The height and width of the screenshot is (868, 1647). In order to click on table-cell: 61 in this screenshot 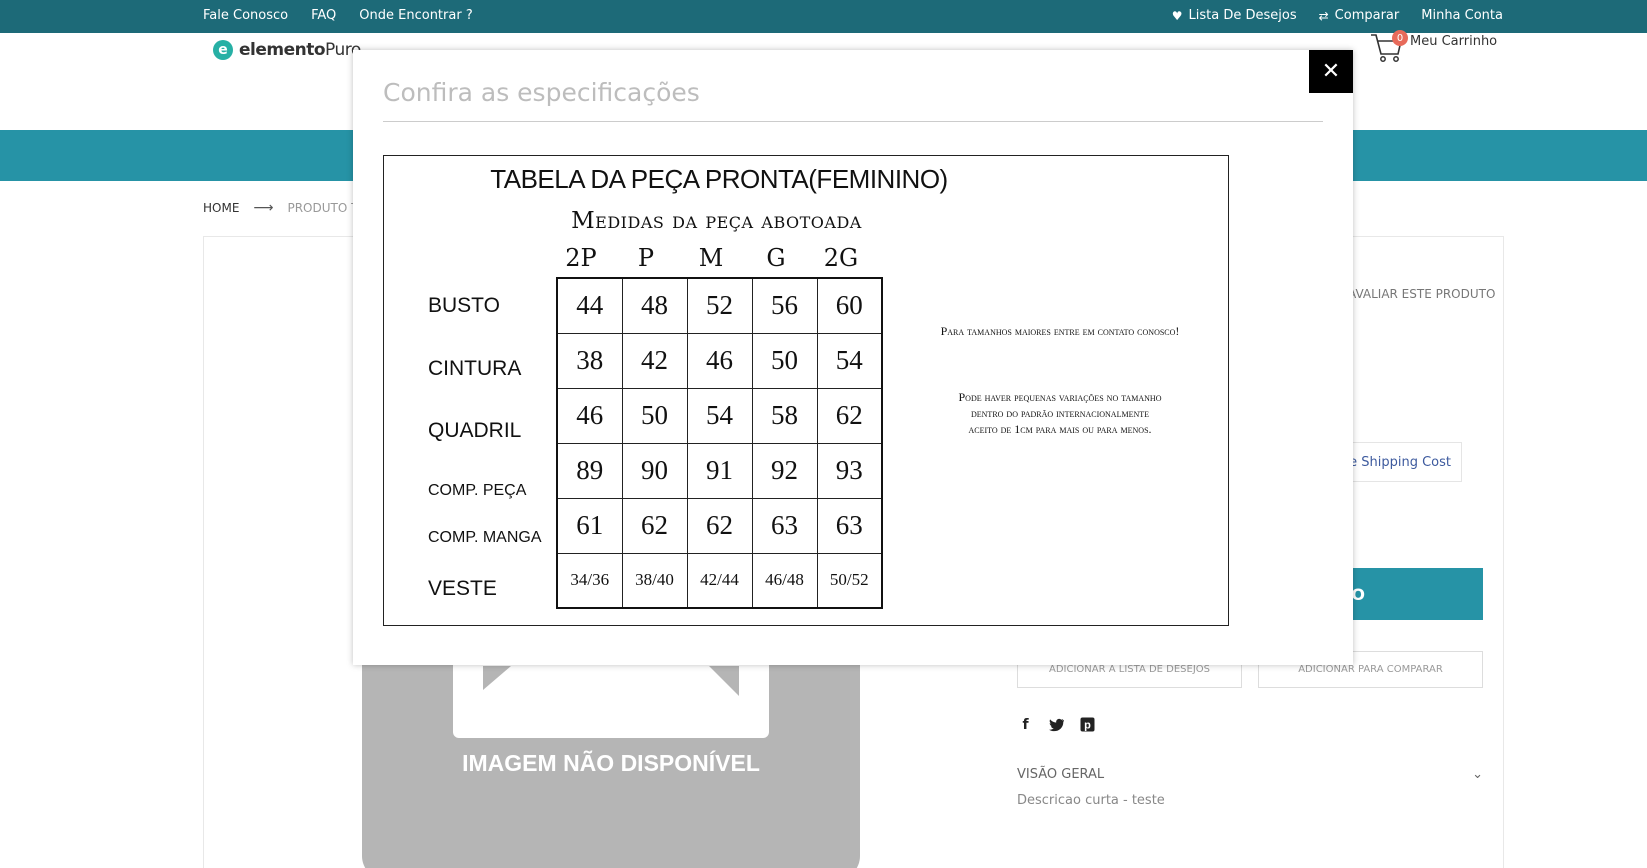, I will do `click(589, 525)`.